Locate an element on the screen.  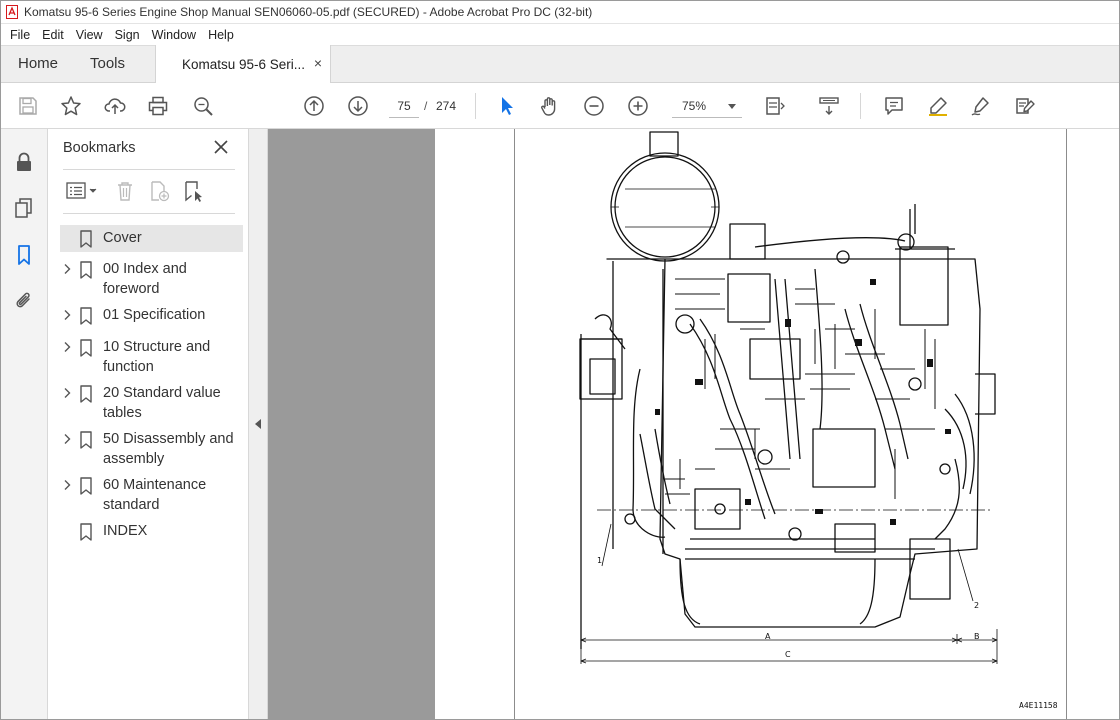
menu-edit: Edit is located at coordinates (53, 35).